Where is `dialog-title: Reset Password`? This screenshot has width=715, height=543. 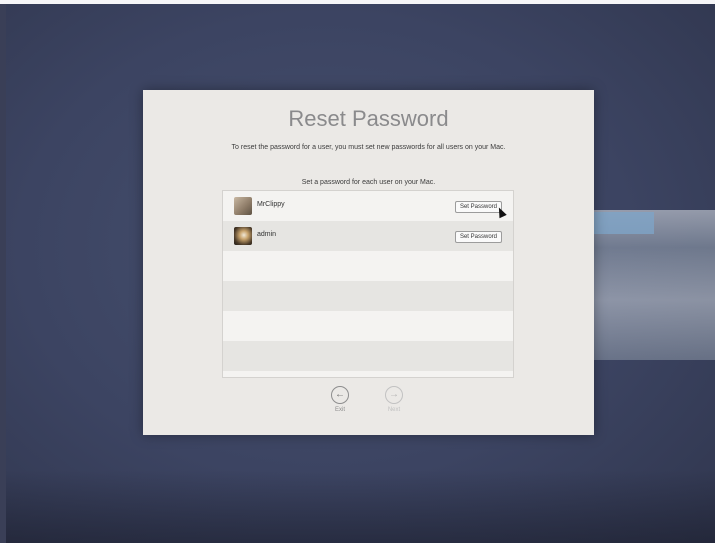 dialog-title: Reset Password is located at coordinates (368, 118).